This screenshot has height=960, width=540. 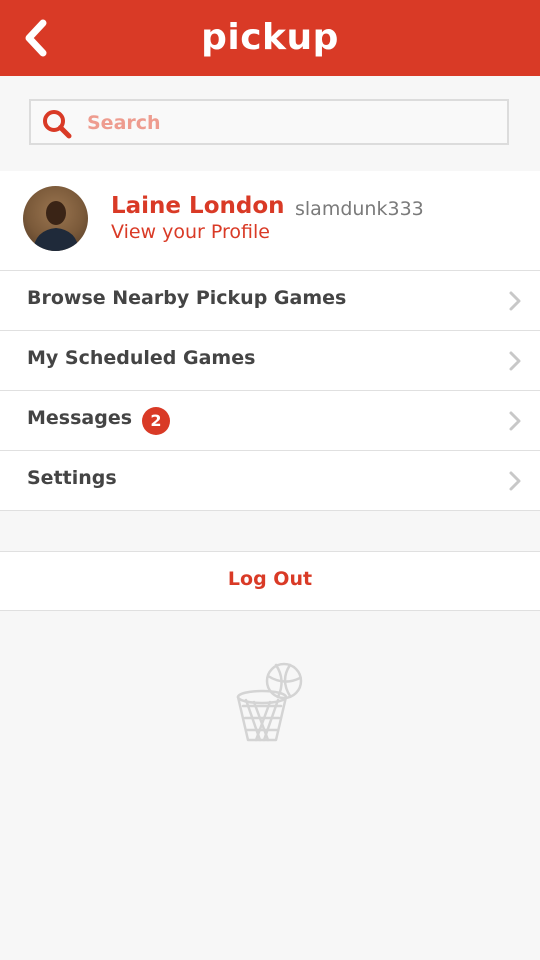 I want to click on search-field, so click(x=269, y=122).